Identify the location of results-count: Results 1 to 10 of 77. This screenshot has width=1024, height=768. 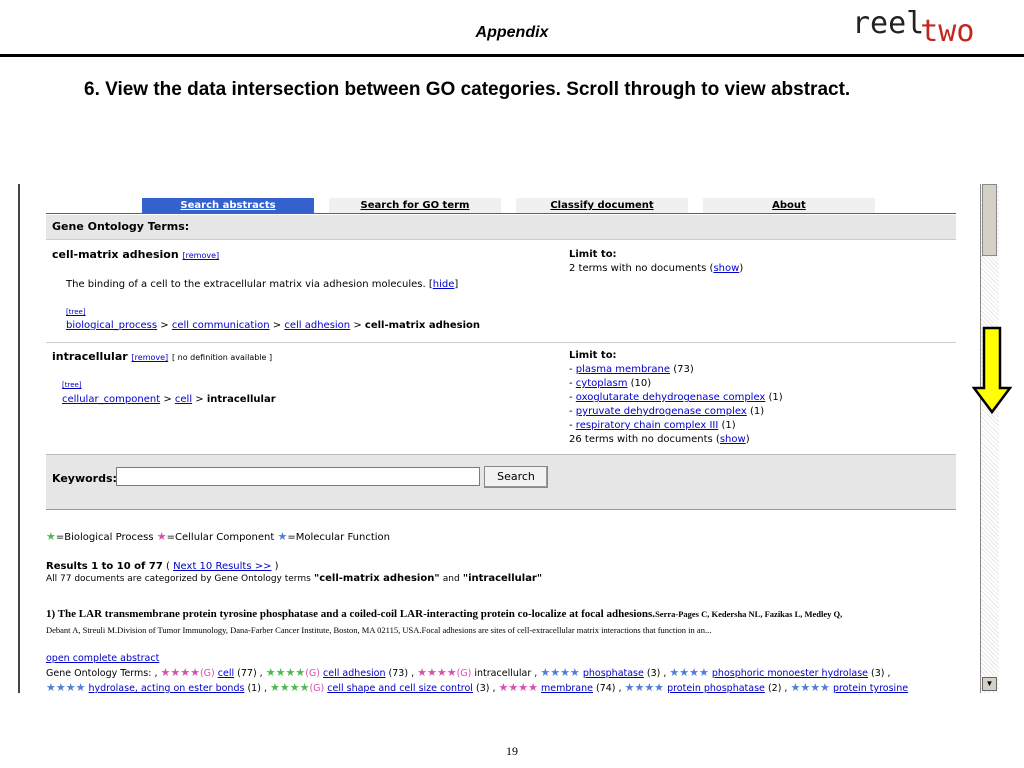
(104, 566).